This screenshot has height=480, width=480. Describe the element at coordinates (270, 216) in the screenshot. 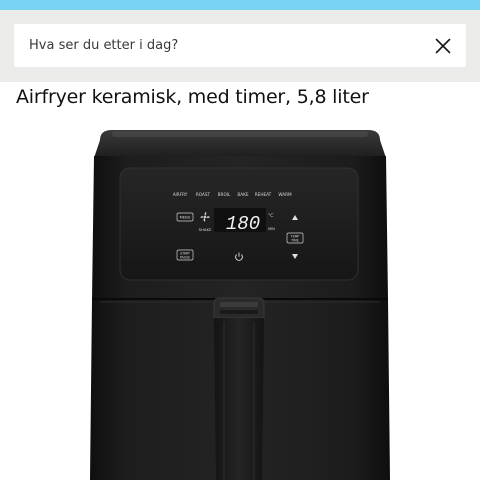

I see `unit-label: °C` at that location.